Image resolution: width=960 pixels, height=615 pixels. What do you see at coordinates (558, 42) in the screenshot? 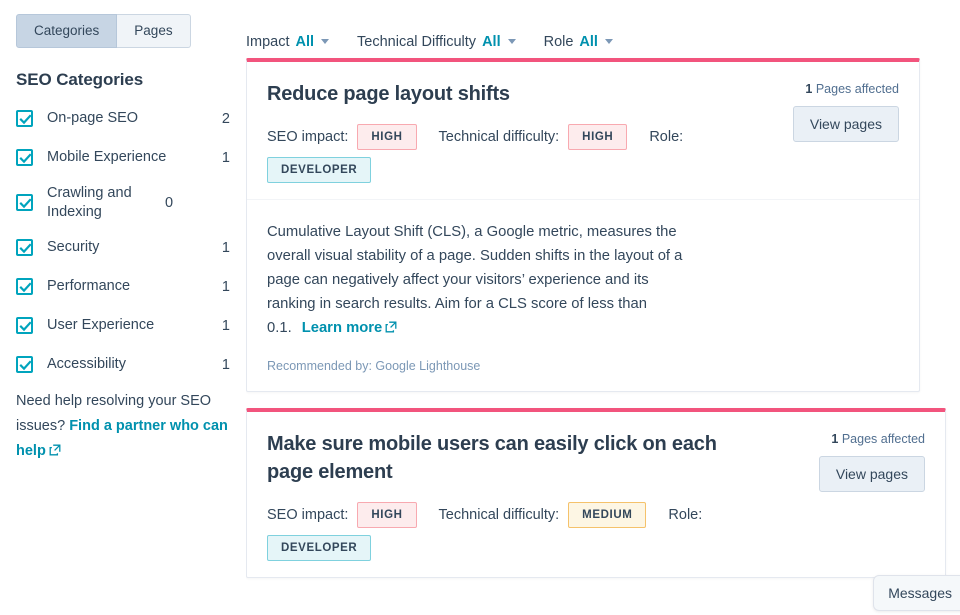
I see `filter-role-label: Role` at bounding box center [558, 42].